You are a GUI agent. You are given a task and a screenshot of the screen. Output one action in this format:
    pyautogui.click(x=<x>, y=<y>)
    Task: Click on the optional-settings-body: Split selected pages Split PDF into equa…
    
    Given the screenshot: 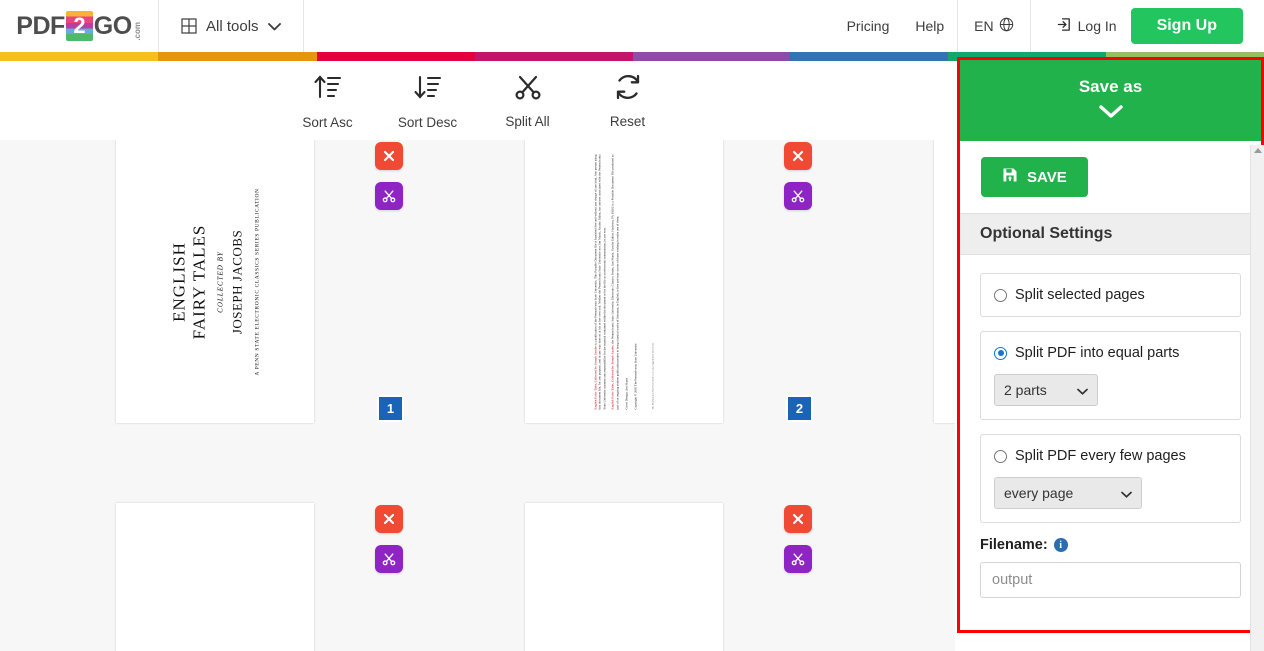 What is the action you would take?
    pyautogui.click(x=1110, y=426)
    